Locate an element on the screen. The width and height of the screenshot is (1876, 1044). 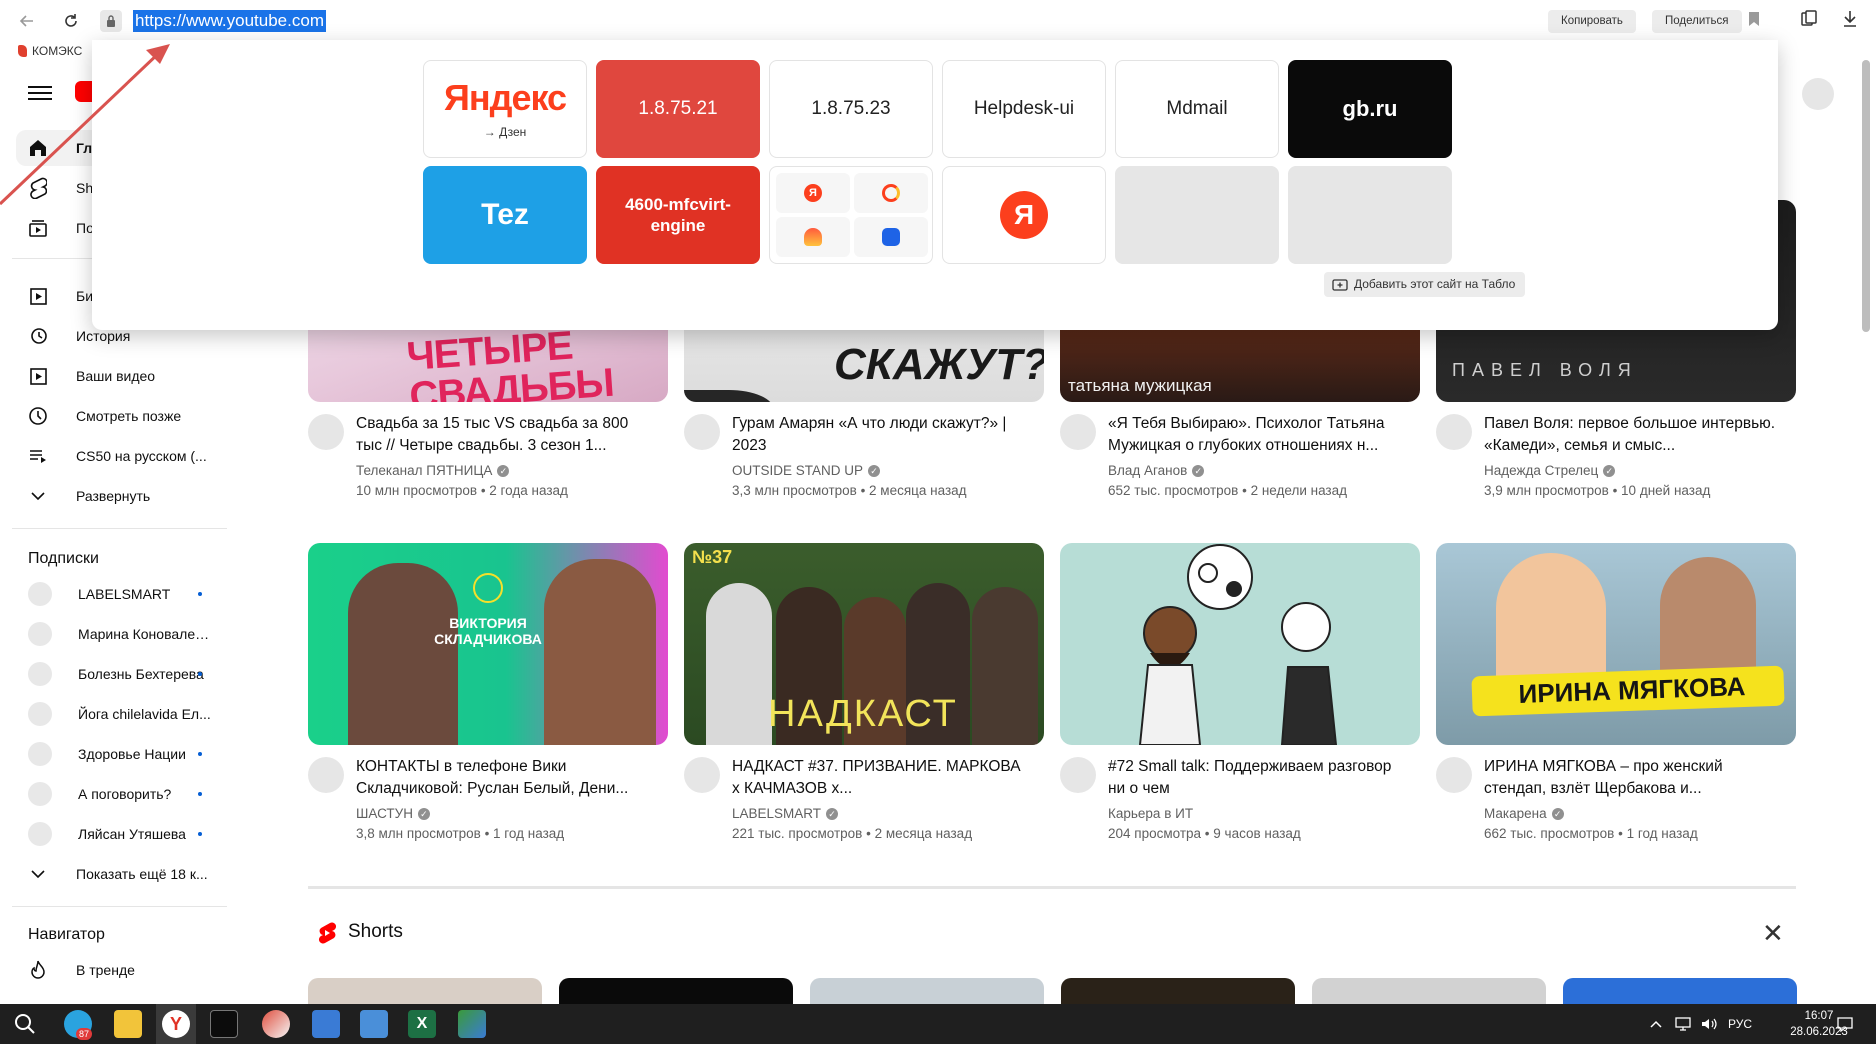
volume-icon is located at coordinates (1709, 1024).